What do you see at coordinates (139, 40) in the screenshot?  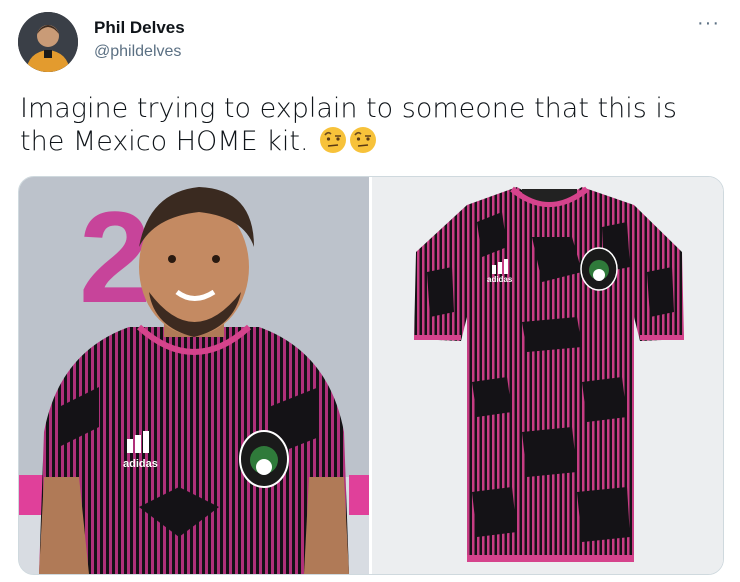 I see `author-block: Phil Delves @phildelves` at bounding box center [139, 40].